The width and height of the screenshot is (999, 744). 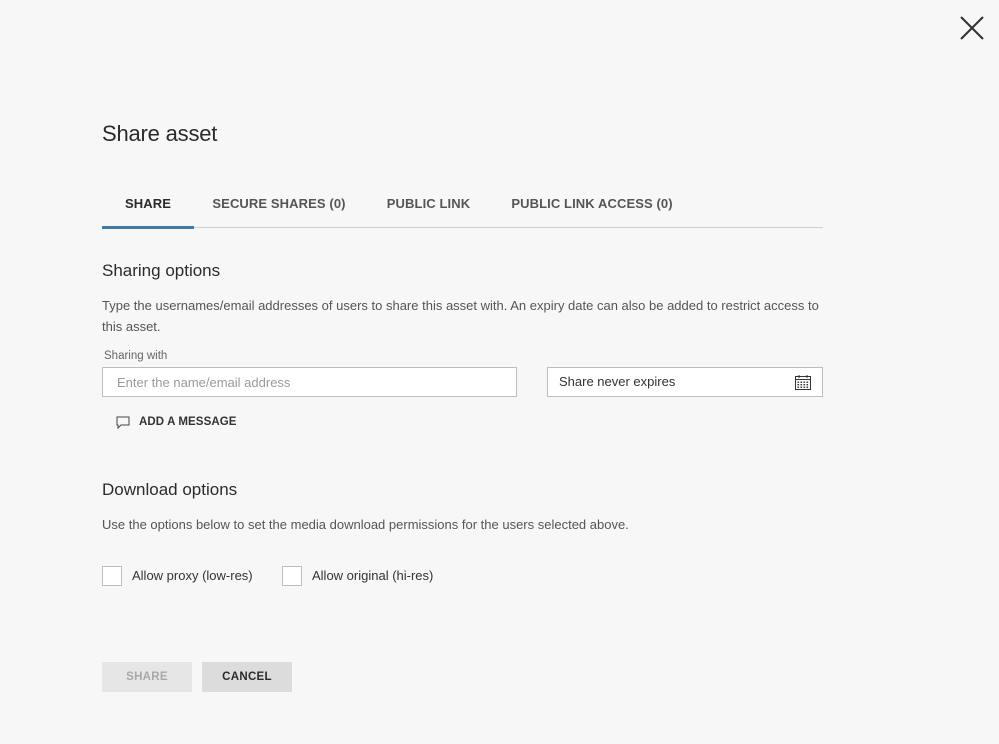 I want to click on tab-share: SHARE, so click(x=148, y=204).